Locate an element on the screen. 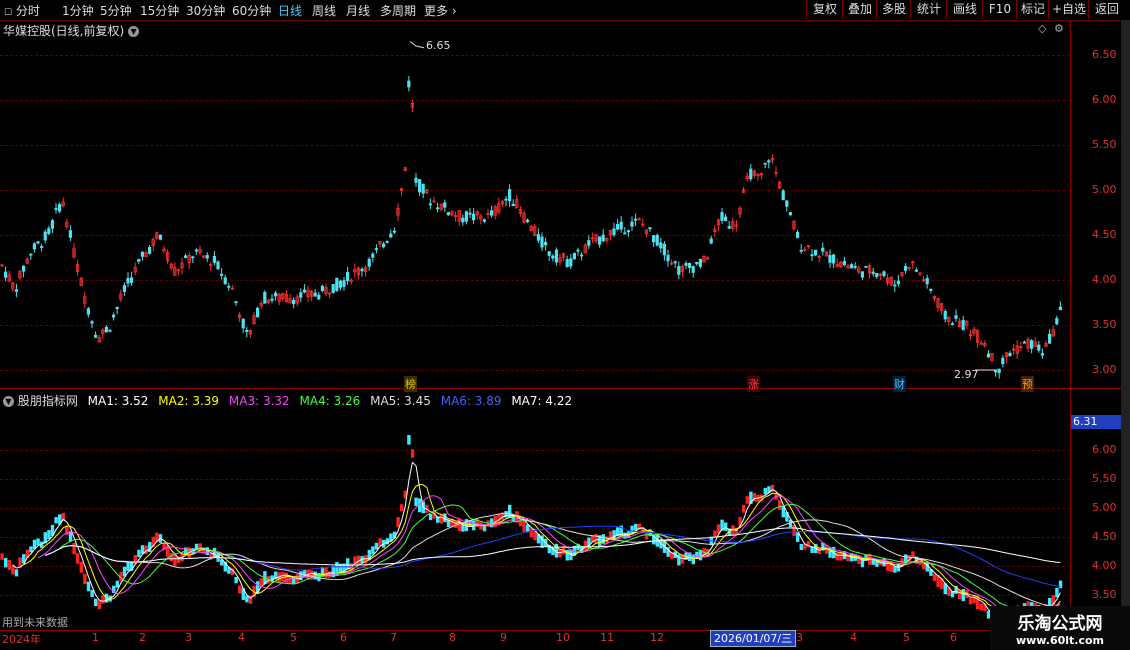  time-axis-label: 6 is located at coordinates (953, 637).